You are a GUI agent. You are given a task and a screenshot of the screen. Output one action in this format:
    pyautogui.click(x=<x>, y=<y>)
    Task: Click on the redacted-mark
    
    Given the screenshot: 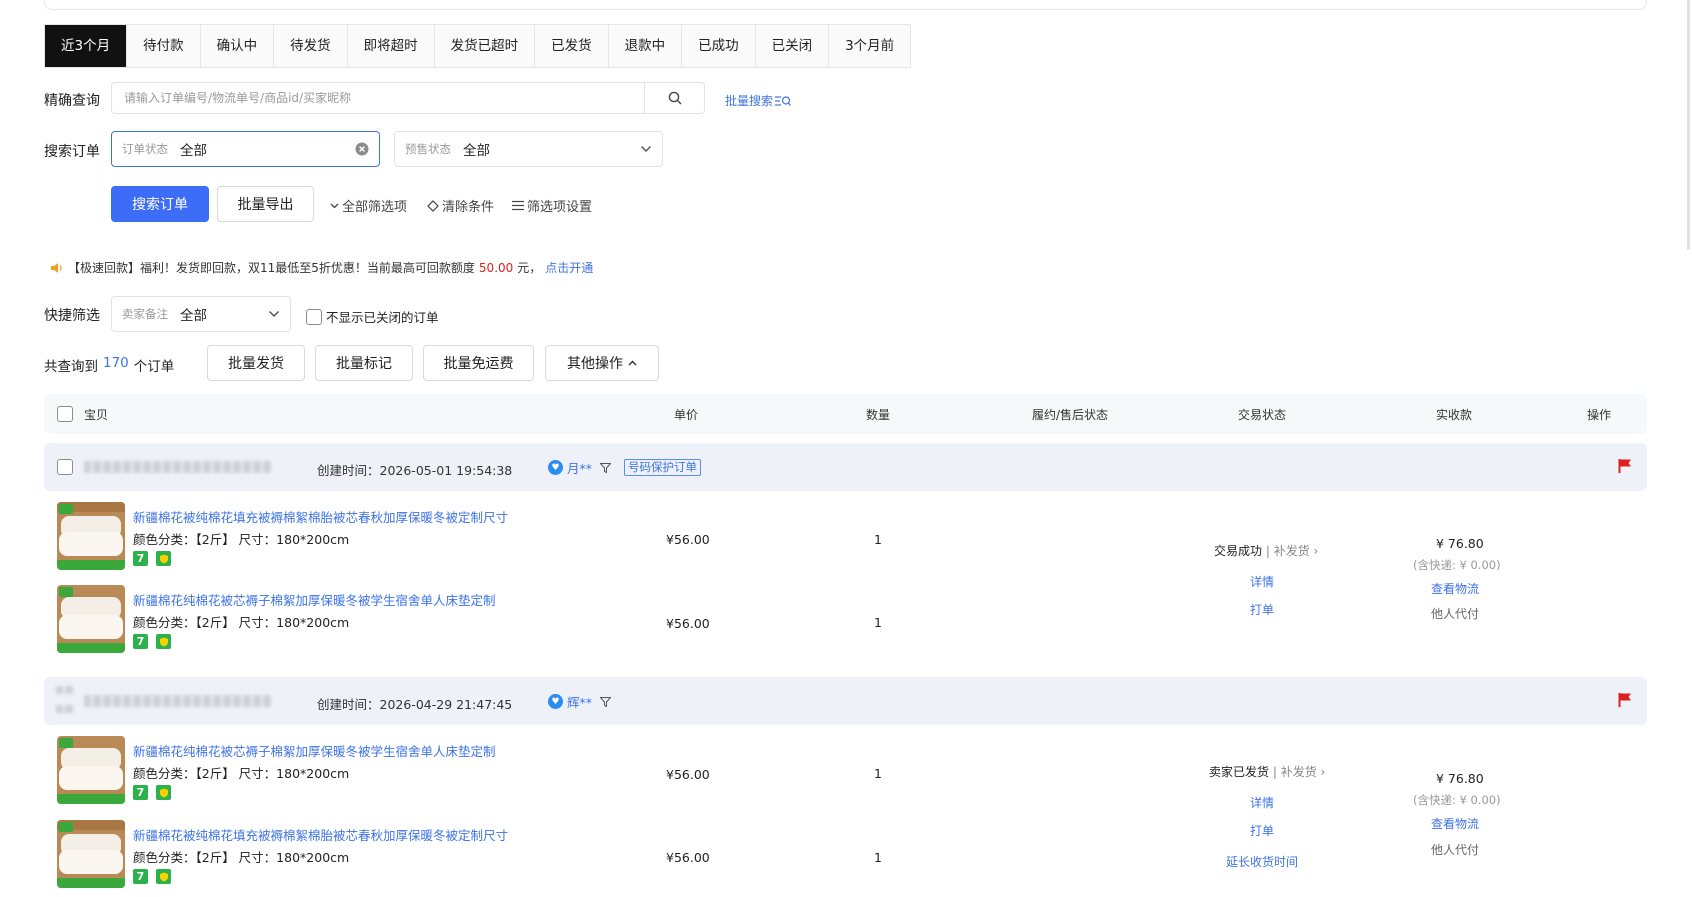 What is the action you would take?
    pyautogui.click(x=65, y=690)
    